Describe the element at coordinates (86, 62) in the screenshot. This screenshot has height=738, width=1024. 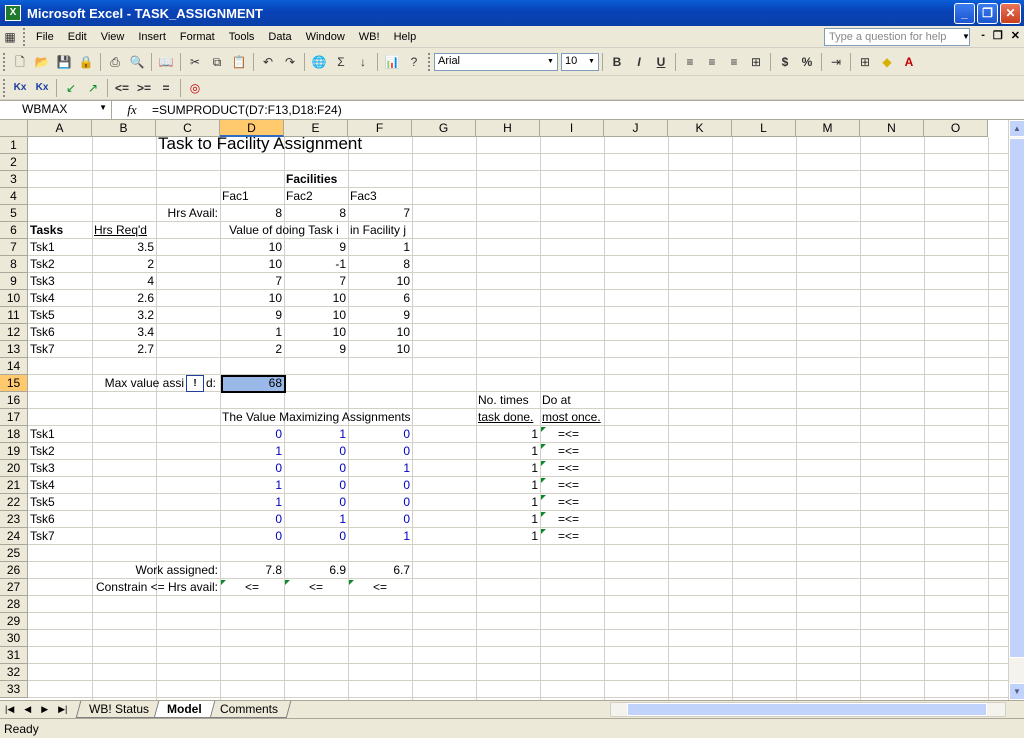
I see `permission-icon: 🔒` at that location.